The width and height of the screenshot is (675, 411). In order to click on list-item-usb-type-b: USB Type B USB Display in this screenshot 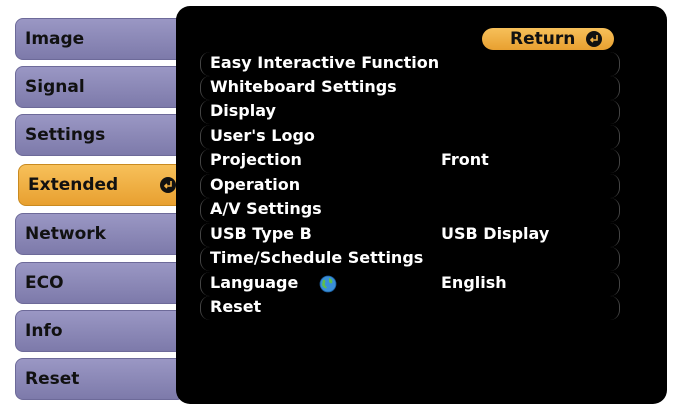, I will do `click(410, 235)`.